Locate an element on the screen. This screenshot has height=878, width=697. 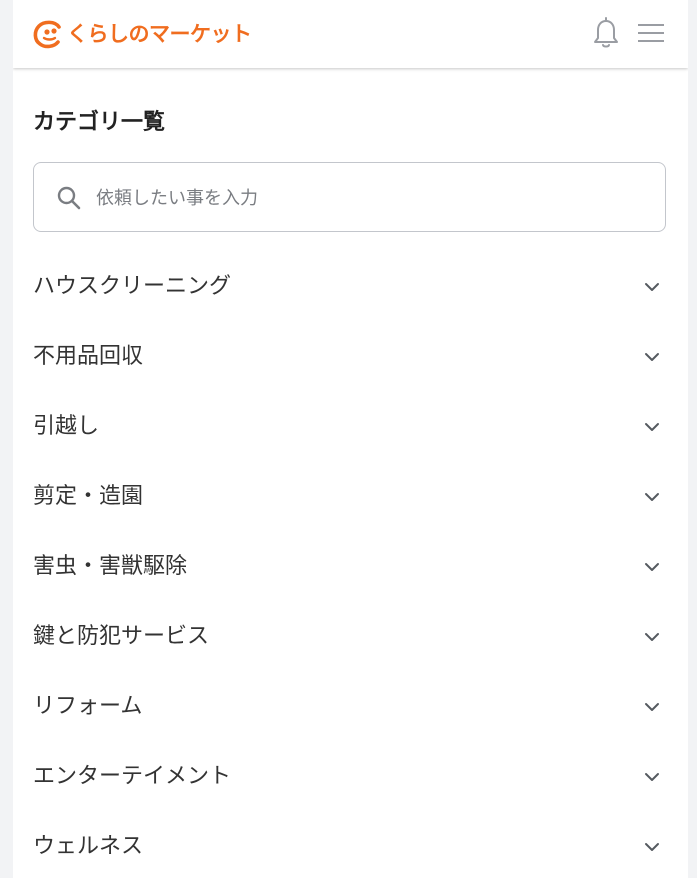
category-item-moving: 引越し is located at coordinates (350, 427).